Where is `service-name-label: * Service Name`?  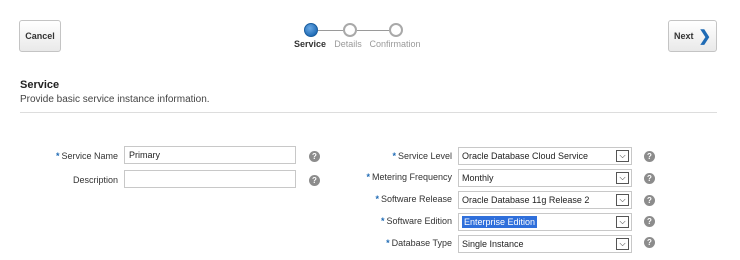
service-name-label: * Service Name is located at coordinates (86, 156).